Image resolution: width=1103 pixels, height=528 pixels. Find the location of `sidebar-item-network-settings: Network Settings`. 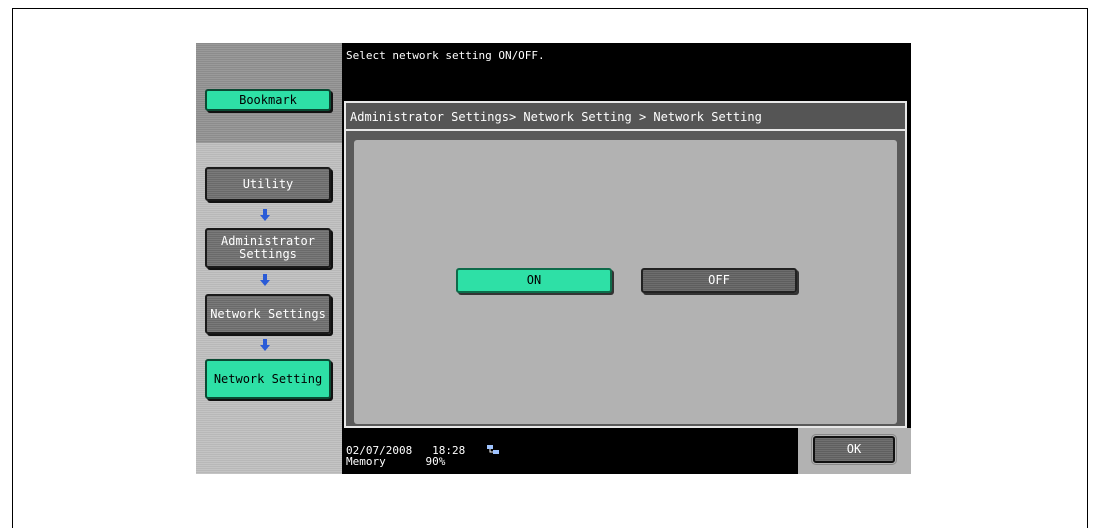

sidebar-item-network-settings: Network Settings is located at coordinates (268, 314).